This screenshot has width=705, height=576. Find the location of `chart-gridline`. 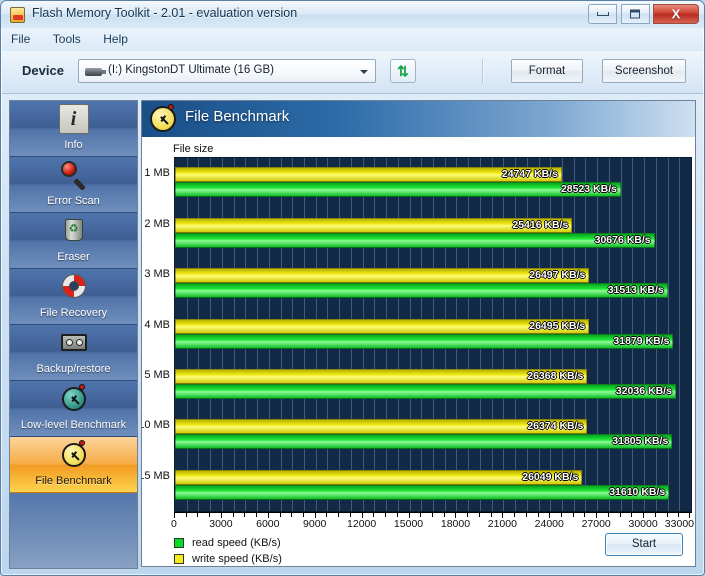

chart-gridline is located at coordinates (680, 334).